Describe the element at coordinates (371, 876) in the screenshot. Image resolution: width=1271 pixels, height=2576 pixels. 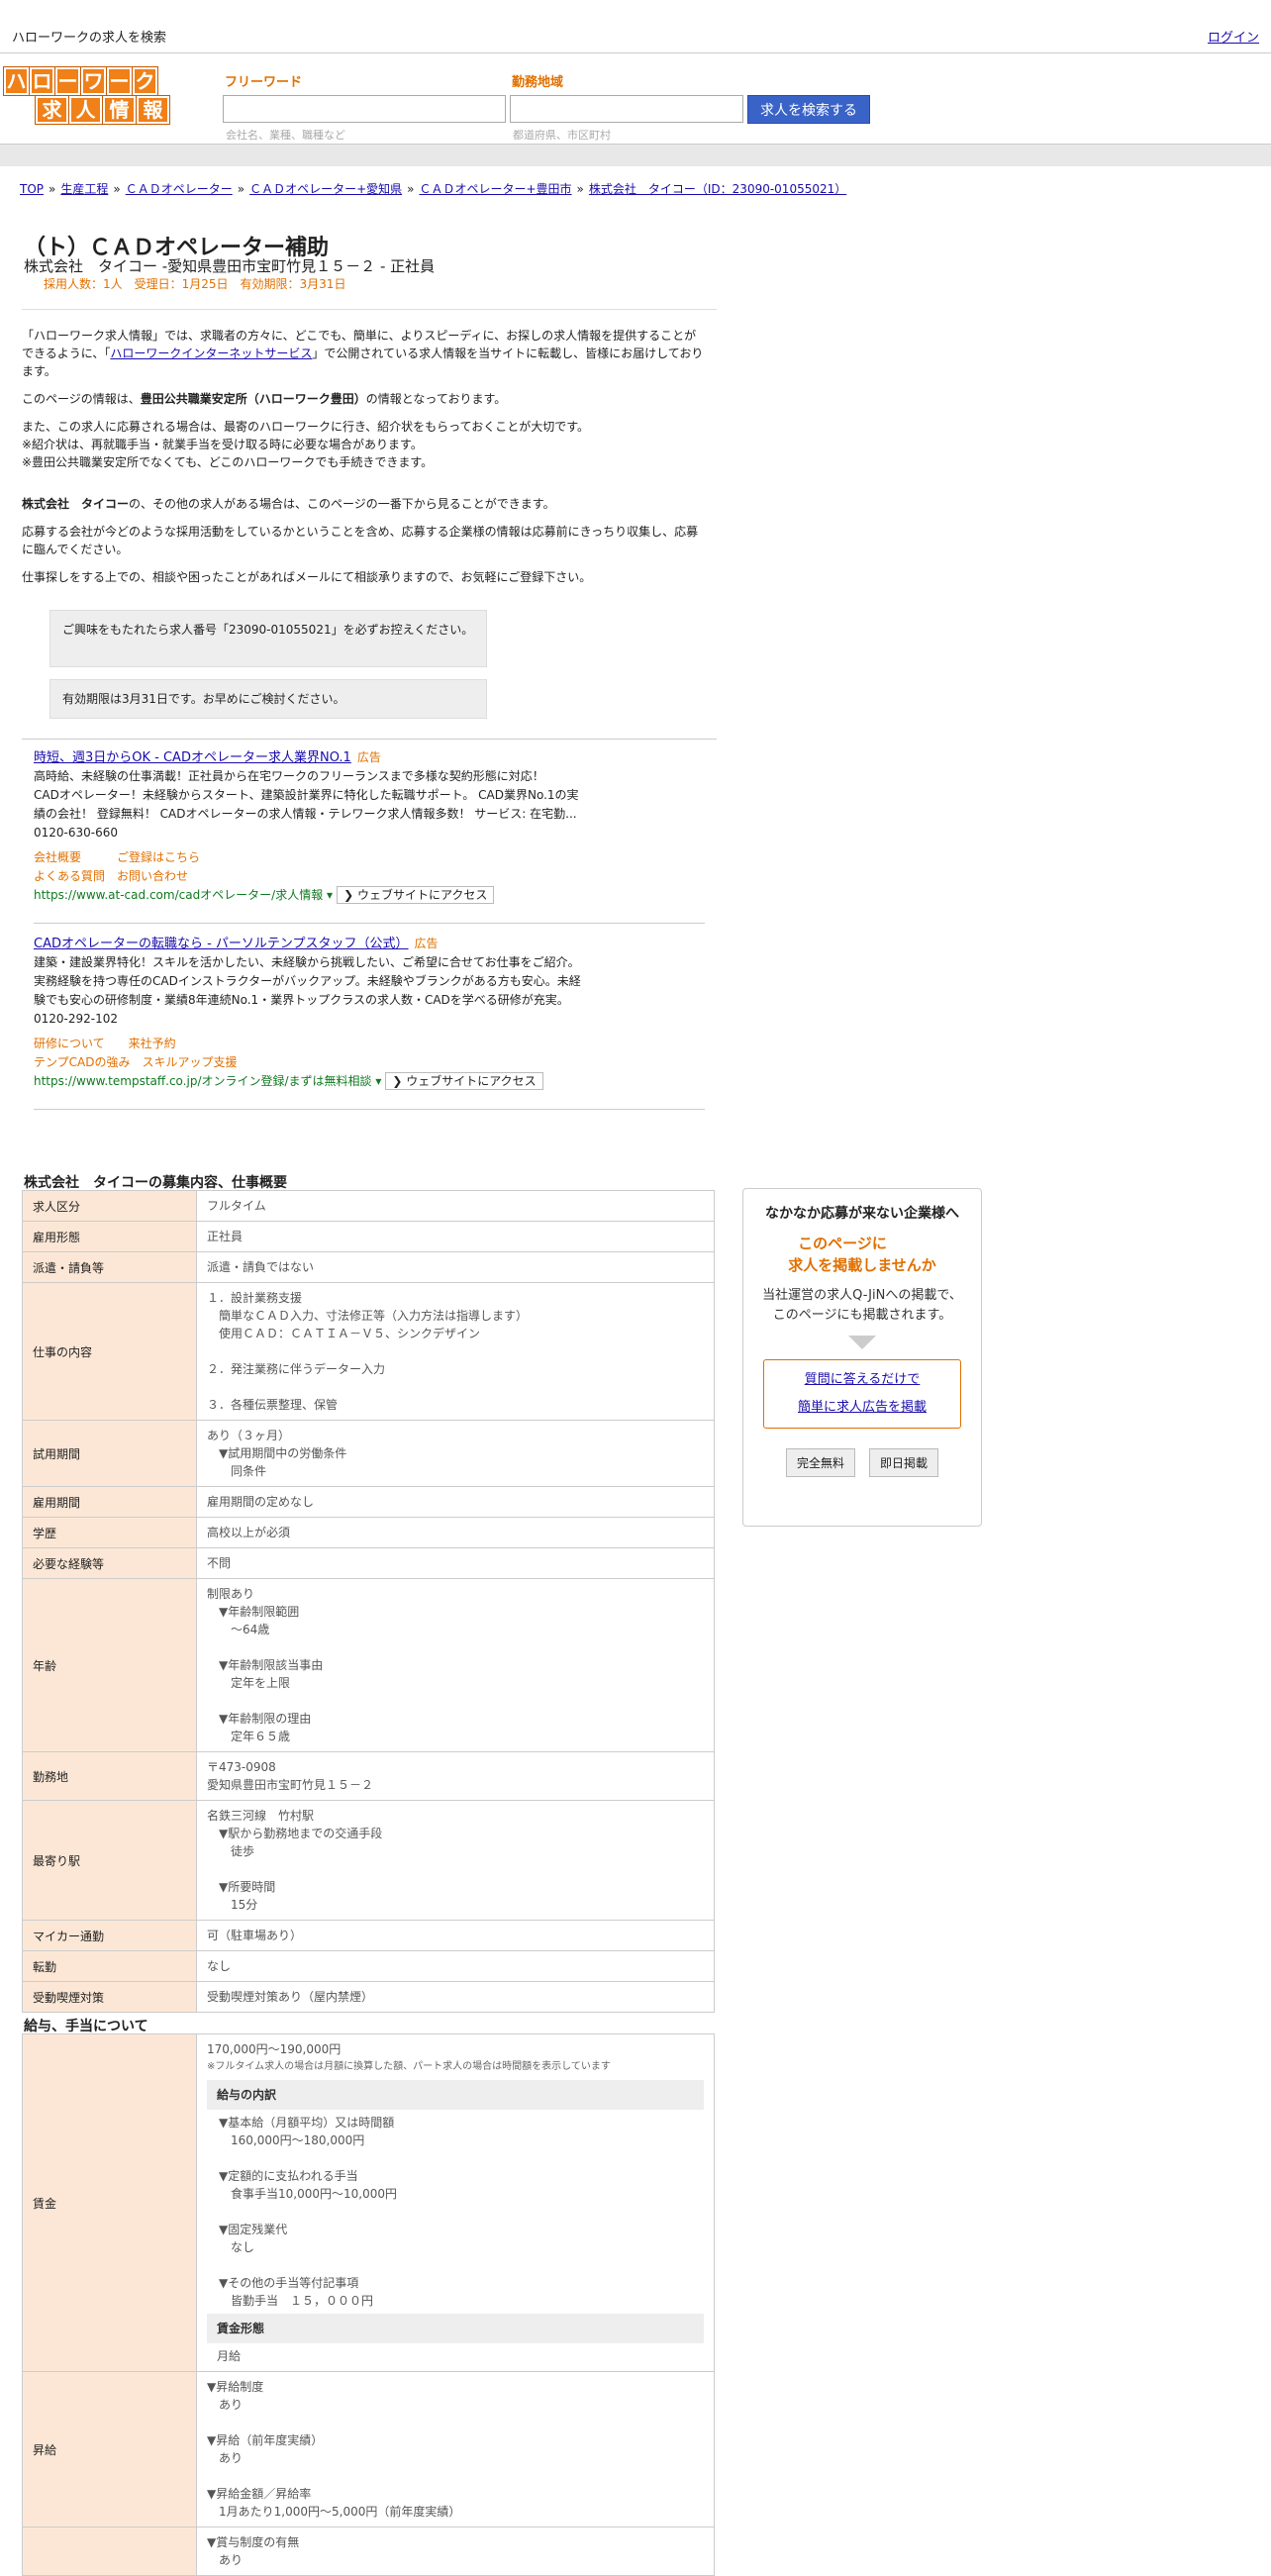
I see `ad-sitelinks: よくある質問 お問い合わせ` at that location.